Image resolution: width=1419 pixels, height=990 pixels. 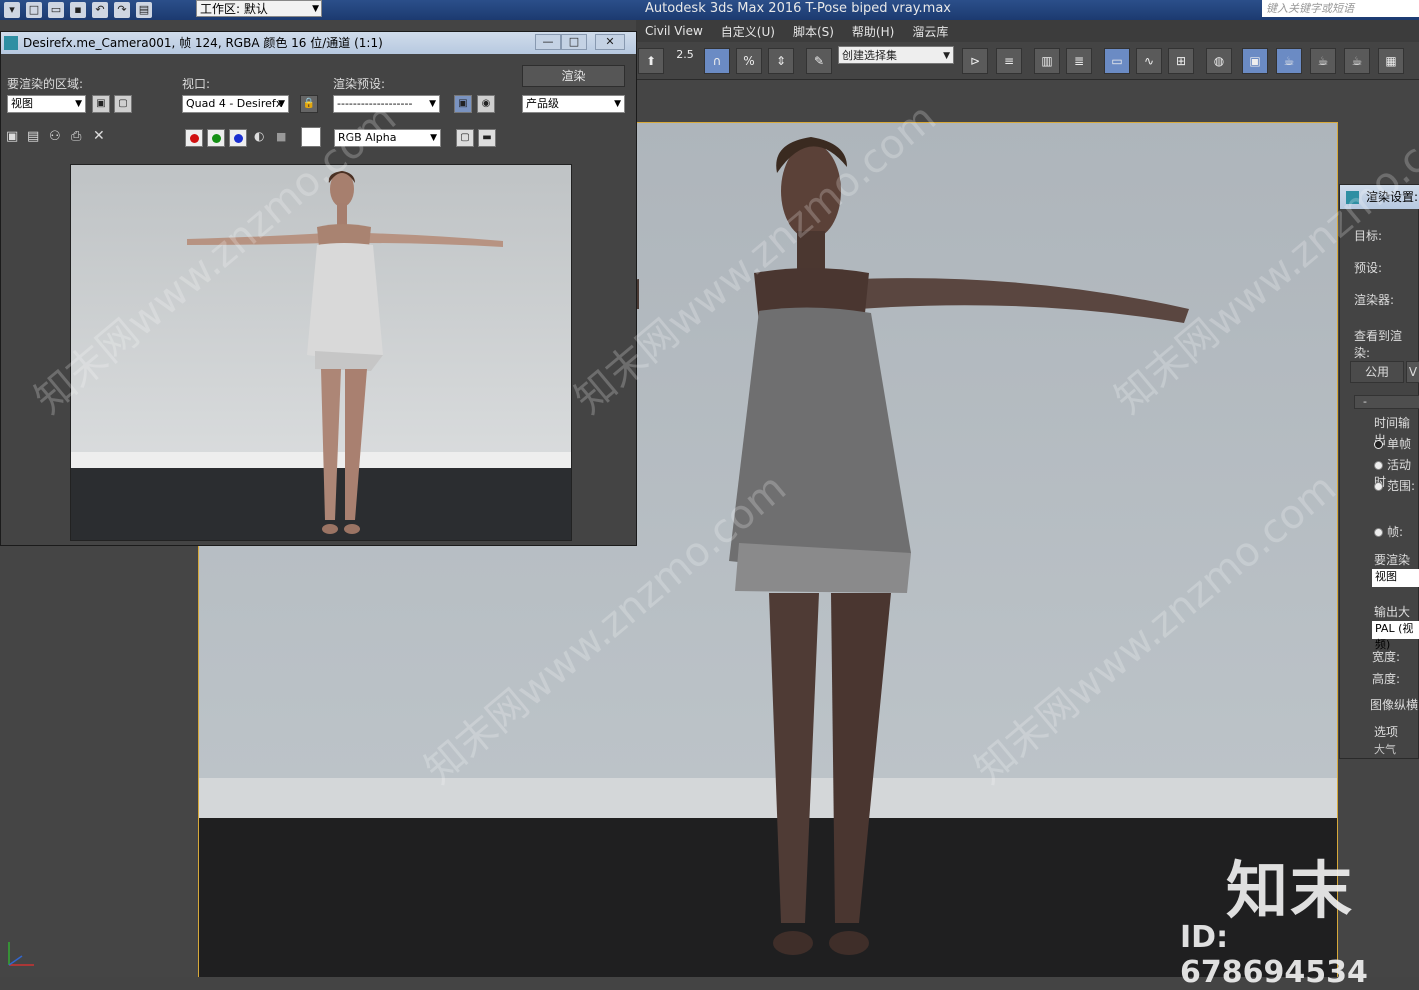 What do you see at coordinates (12, 136) in the screenshot?
I see `save-image-icon: ▣` at bounding box center [12, 136].